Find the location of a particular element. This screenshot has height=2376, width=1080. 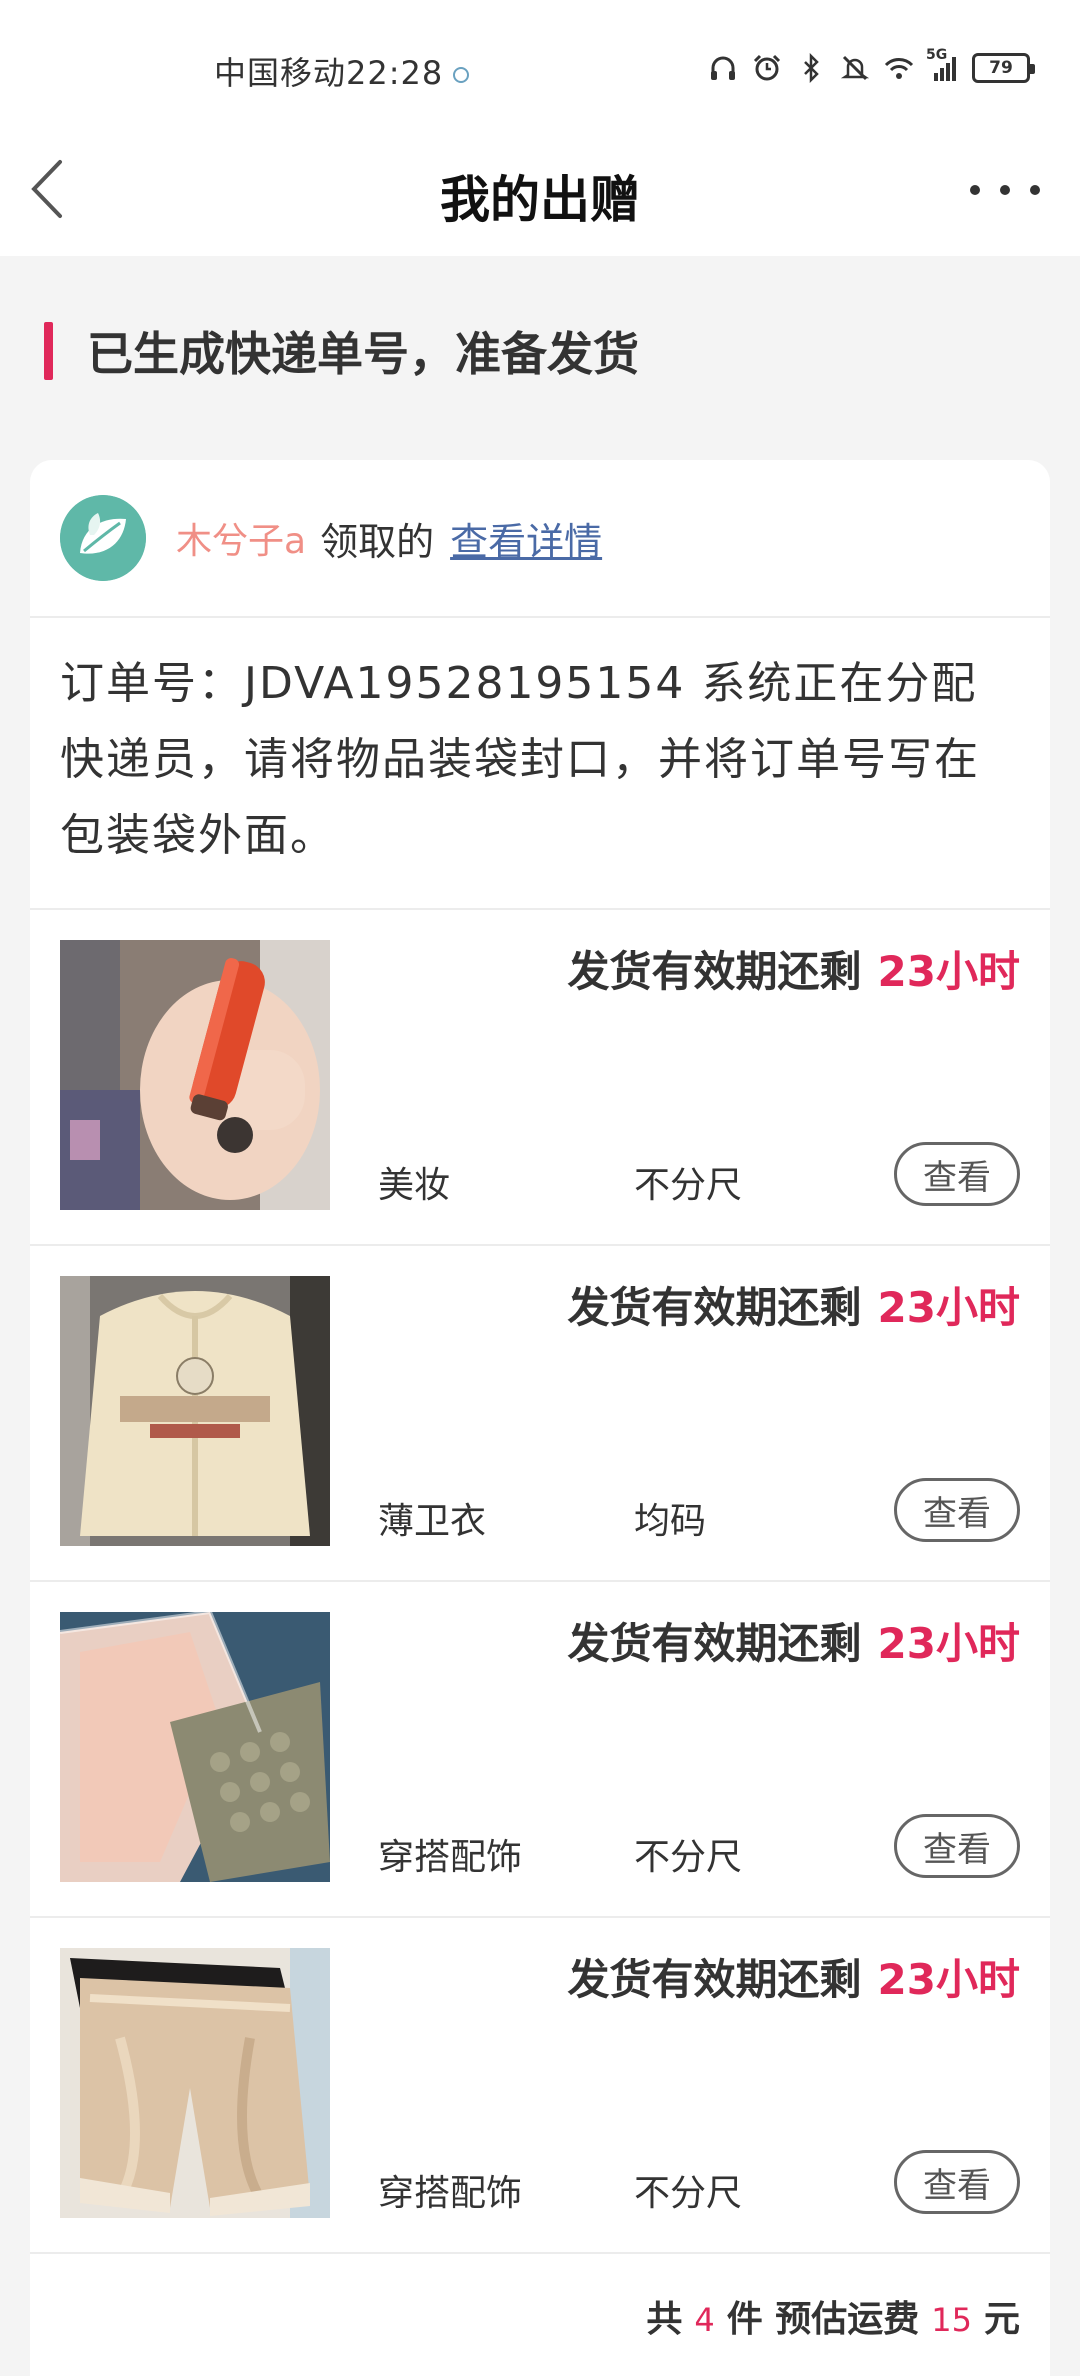

more-options-button is located at coordinates (1005, 190).